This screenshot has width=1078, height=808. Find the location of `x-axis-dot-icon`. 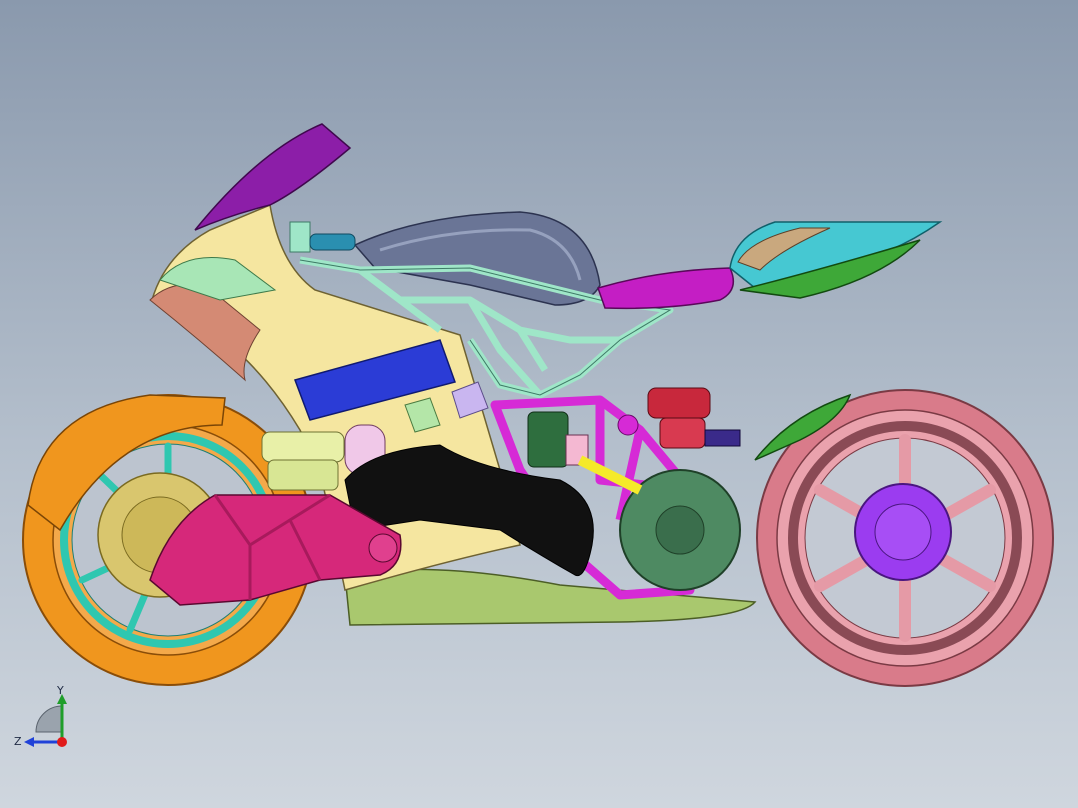

x-axis-dot-icon is located at coordinates (62, 742).